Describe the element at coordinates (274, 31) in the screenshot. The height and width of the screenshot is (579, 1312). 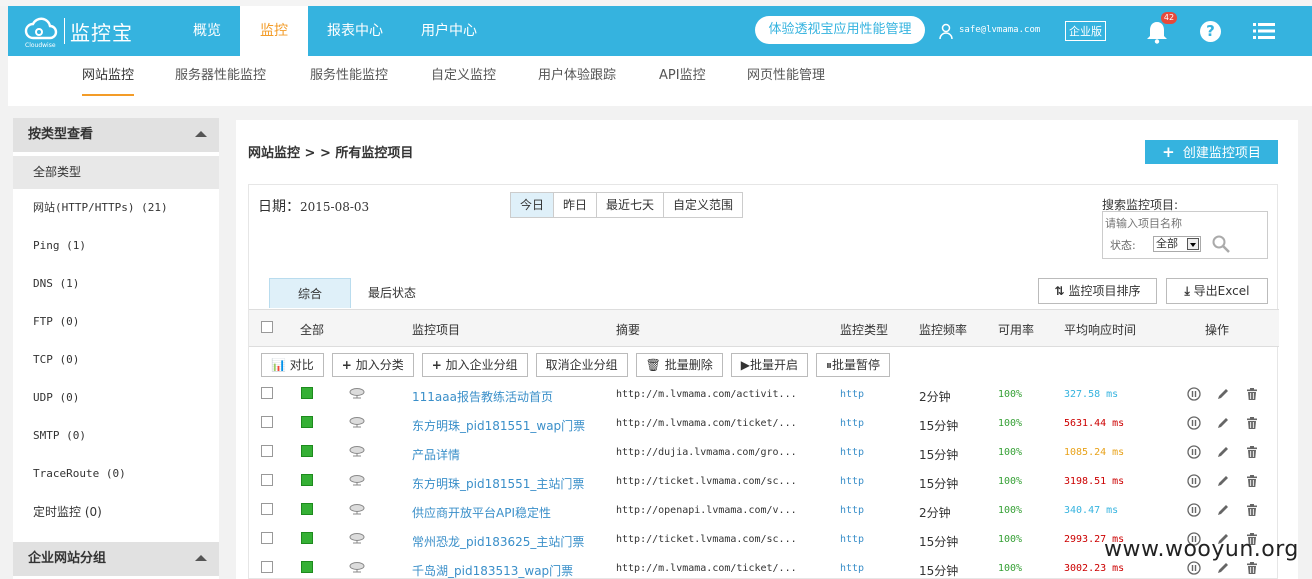
I see `nav-item-monitor: 监控` at that location.